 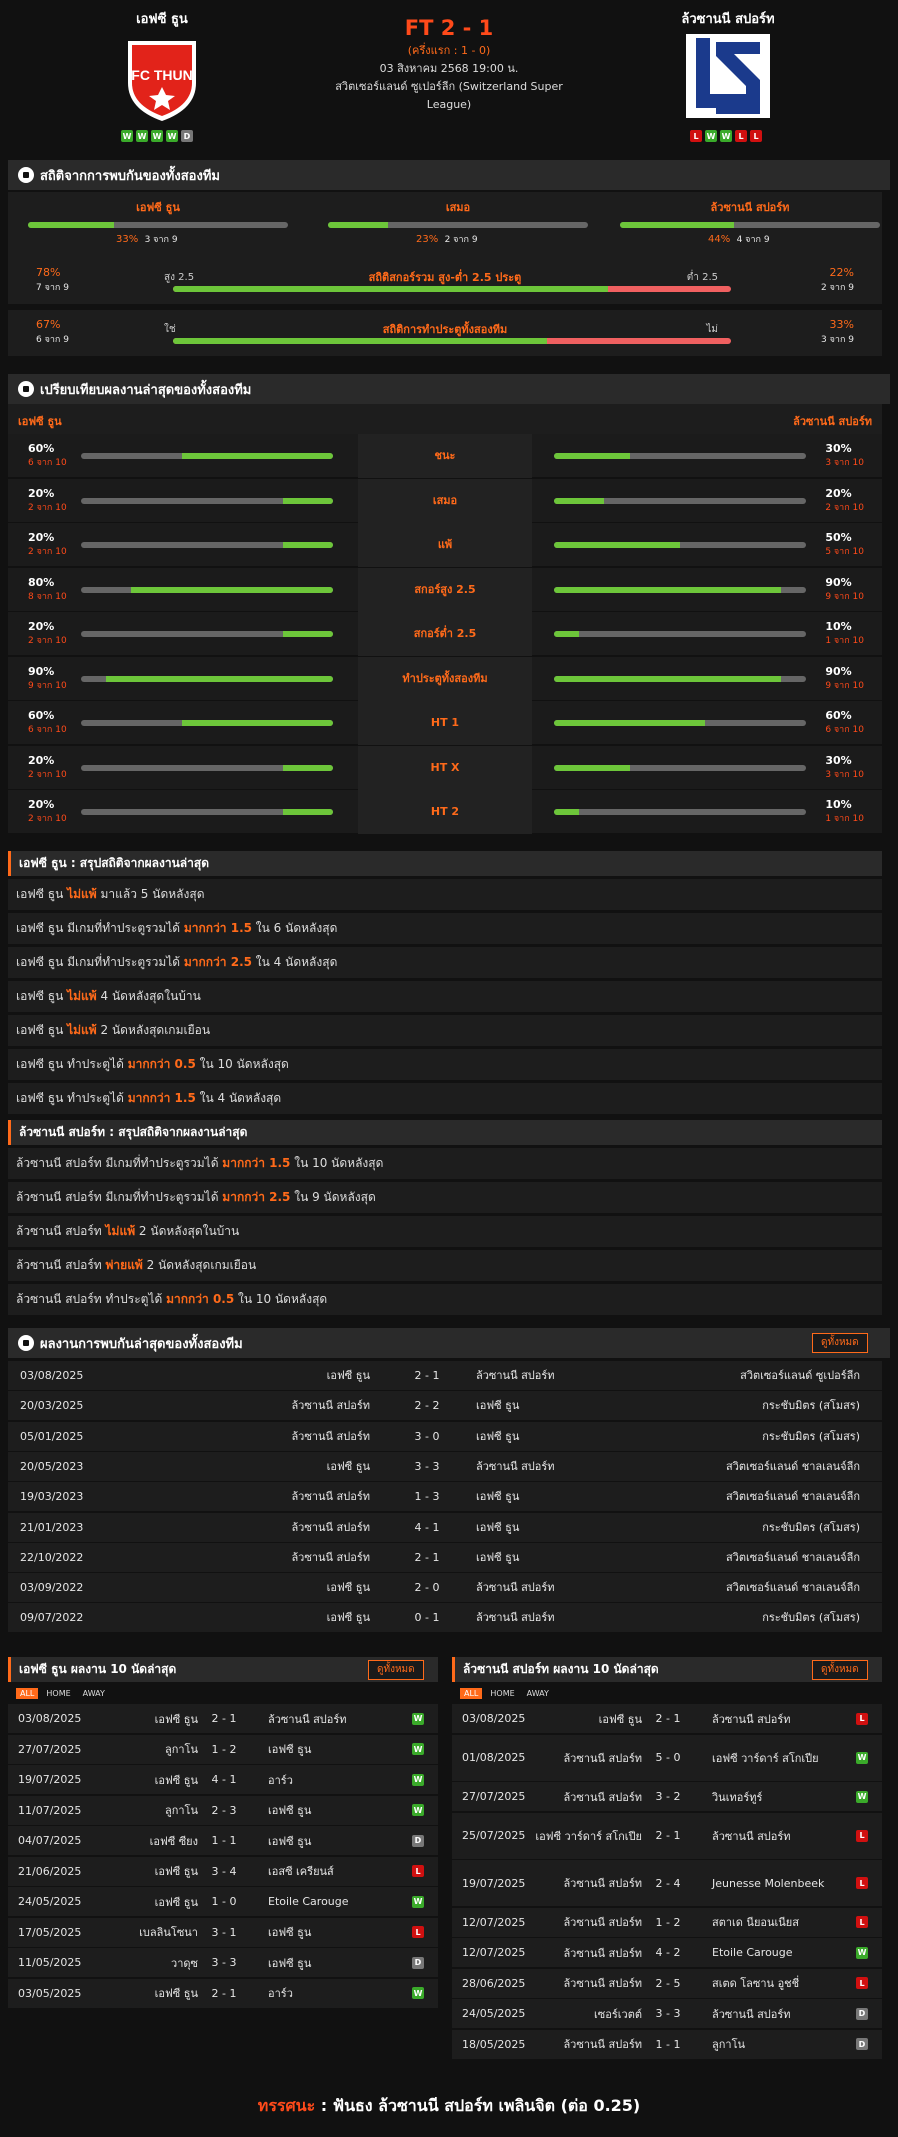 What do you see at coordinates (862, 1983) in the screenshot?
I see `result-badge: L` at bounding box center [862, 1983].